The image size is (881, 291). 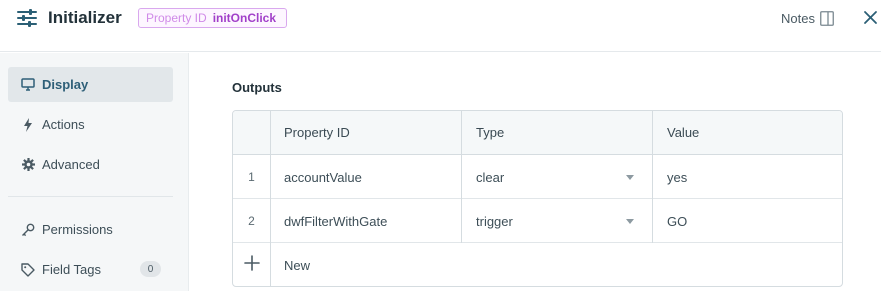 I want to click on row-number: 1, so click(x=251, y=177).